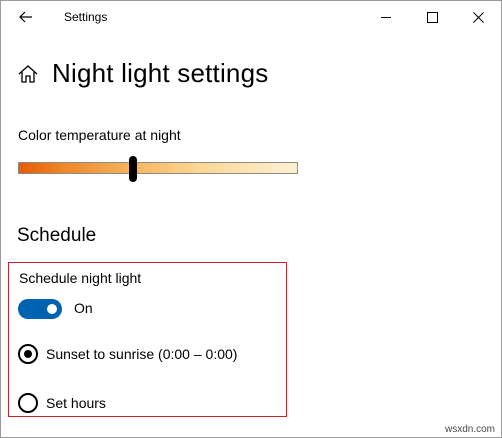  I want to click on set-hours-radio, so click(28, 403).